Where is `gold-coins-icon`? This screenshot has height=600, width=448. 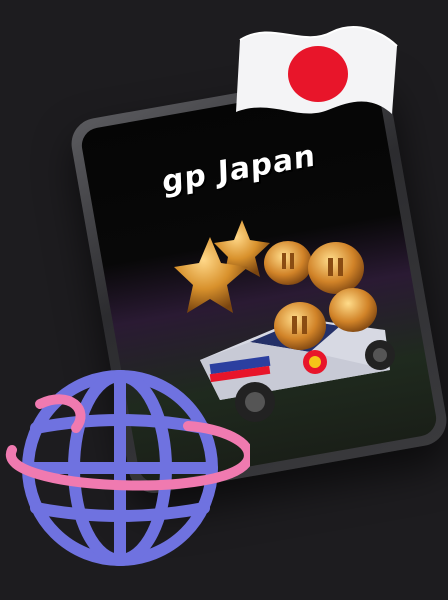
gold-coins-icon is located at coordinates (320, 295).